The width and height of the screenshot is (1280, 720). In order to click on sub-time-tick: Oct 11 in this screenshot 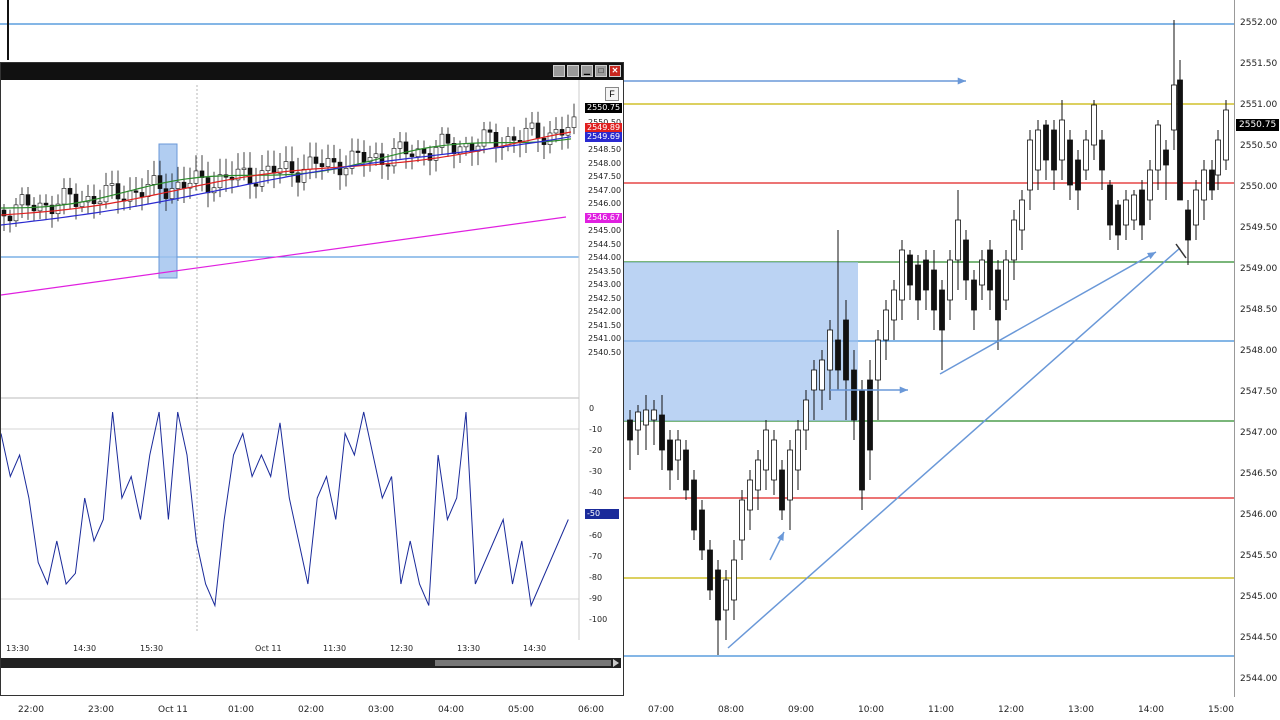, I will do `click(268, 648)`.